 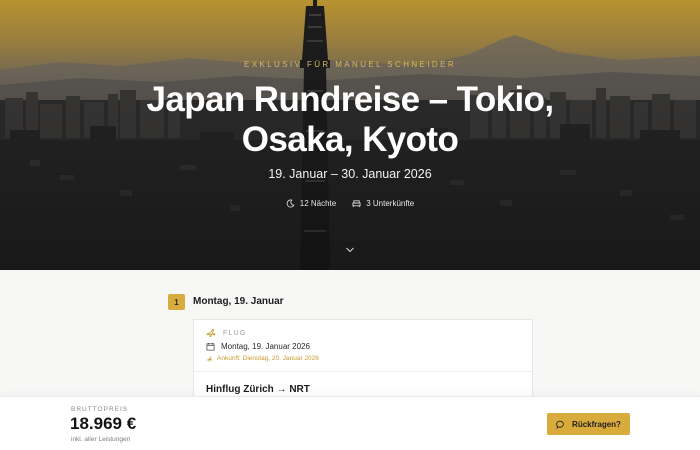 I want to click on questions-button-label: Rückfragen?, so click(x=596, y=424).